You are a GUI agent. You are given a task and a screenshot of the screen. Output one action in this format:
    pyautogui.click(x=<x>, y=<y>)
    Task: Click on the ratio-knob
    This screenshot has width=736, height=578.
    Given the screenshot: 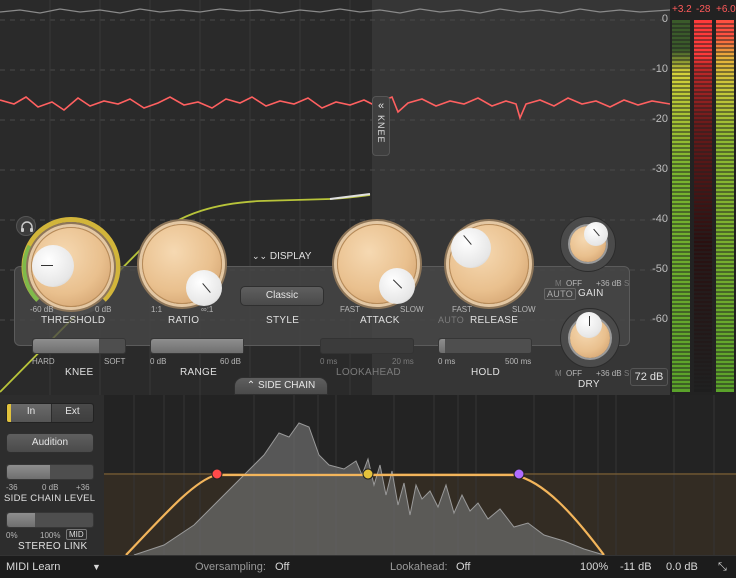 What is the action you would take?
    pyautogui.click(x=182, y=264)
    